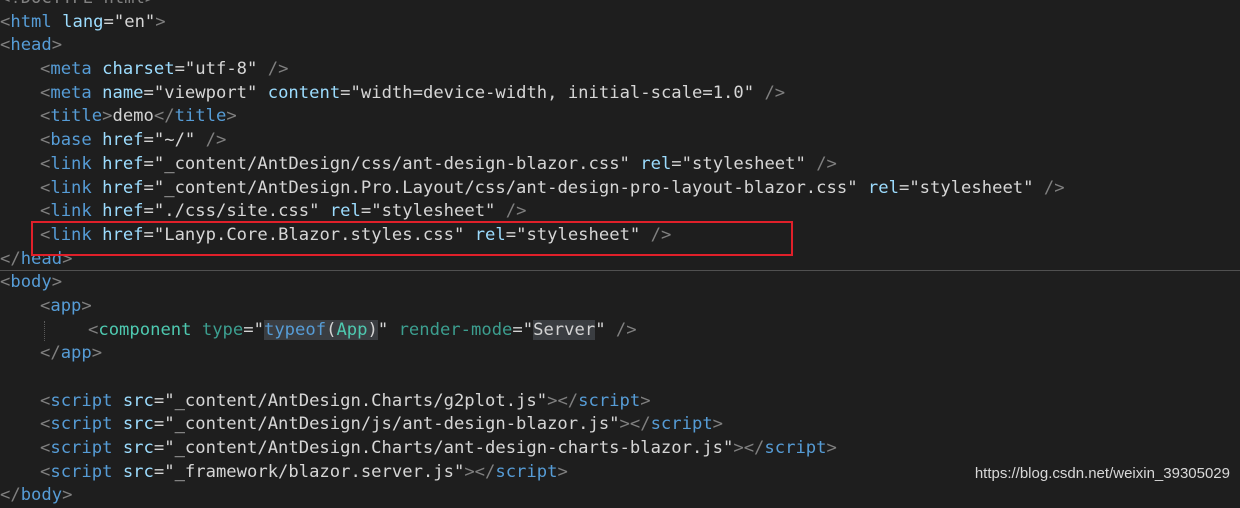  I want to click on render-mode-value: Server, so click(564, 329).